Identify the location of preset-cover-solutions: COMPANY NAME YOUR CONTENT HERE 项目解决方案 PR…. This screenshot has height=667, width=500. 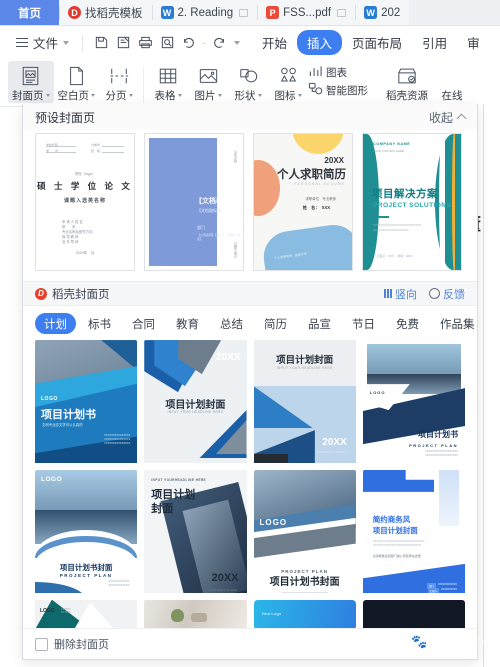
(412, 202).